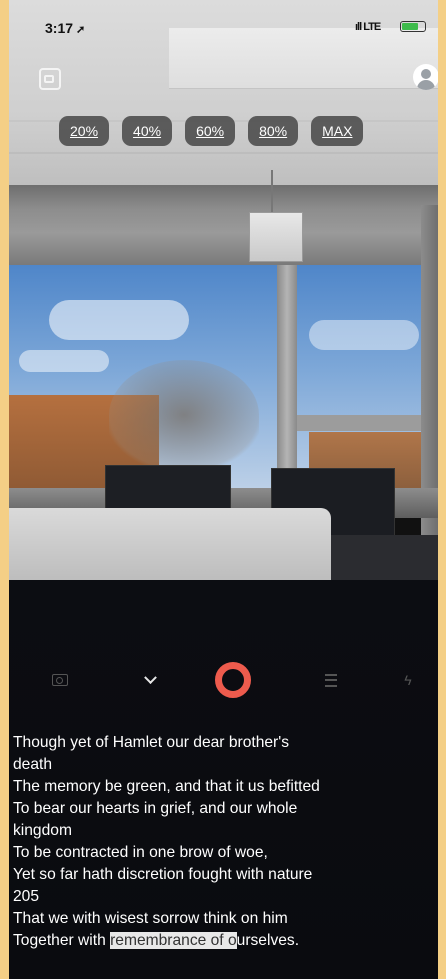 The height and width of the screenshot is (979, 446). Describe the element at coordinates (413, 26) in the screenshot. I see `battery-icon` at that location.